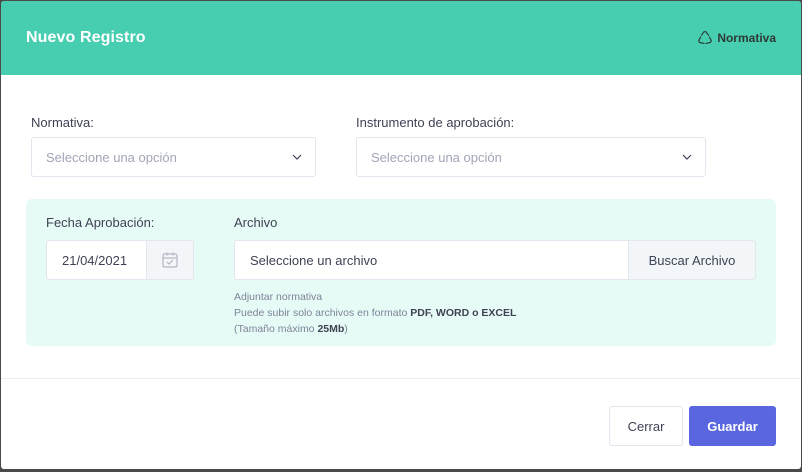 This screenshot has width=802, height=472. I want to click on normativa-select: Seleccione una opción, so click(173, 157).